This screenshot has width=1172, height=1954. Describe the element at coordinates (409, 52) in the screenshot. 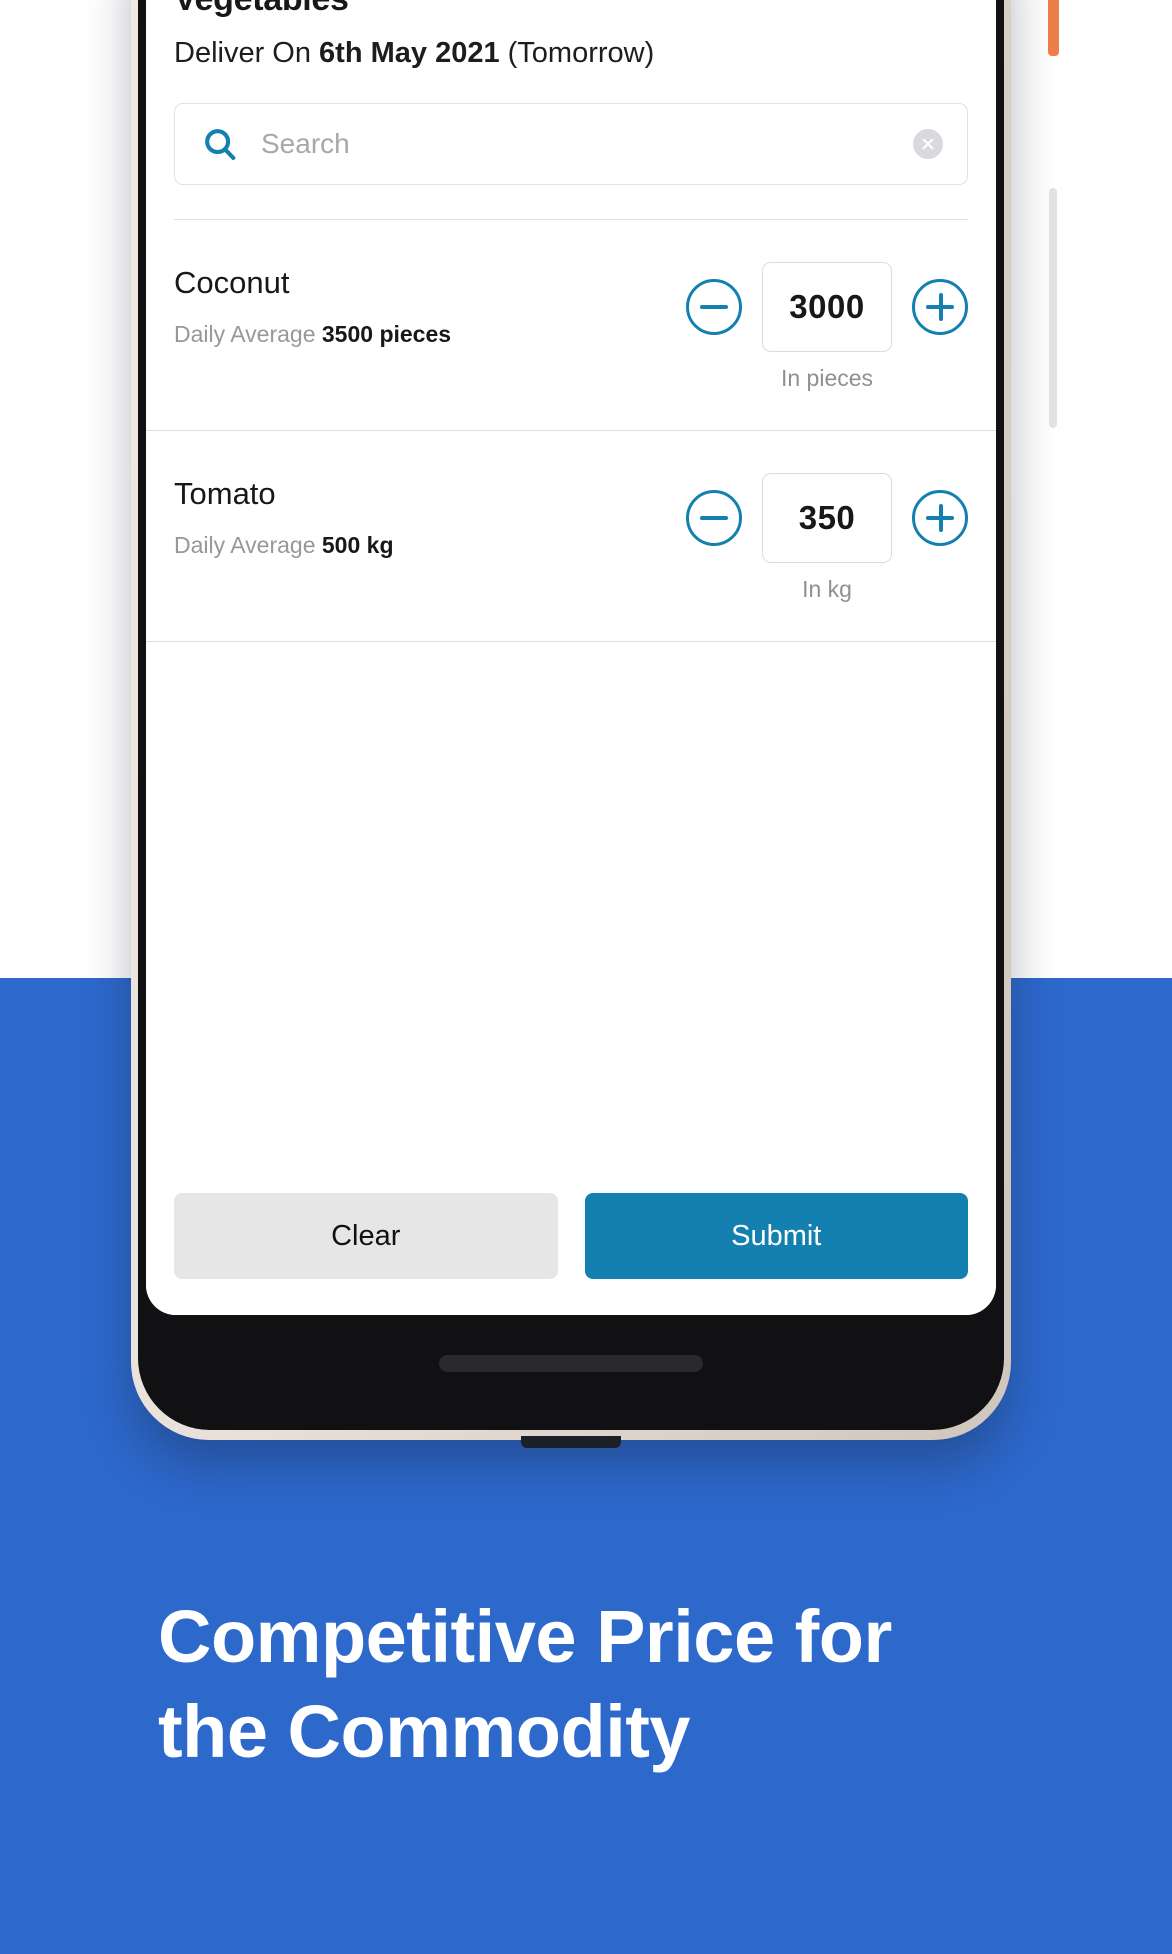

I see `deliver-date-text: 6th May 2021` at that location.